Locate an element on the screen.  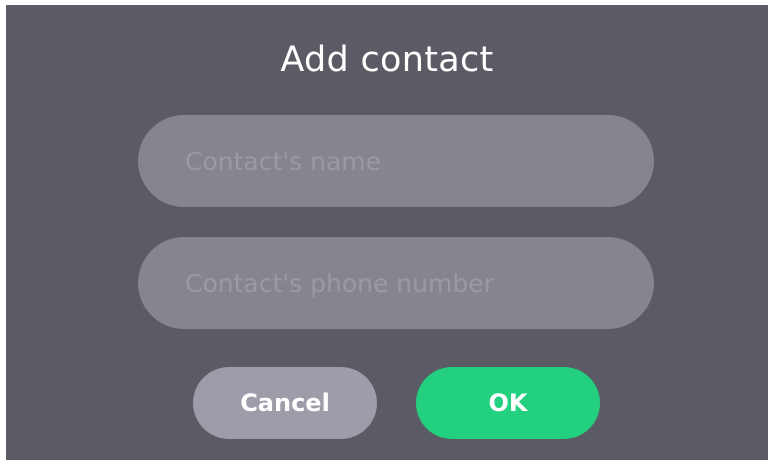
dialog-title: Add contact is located at coordinates (387, 60).